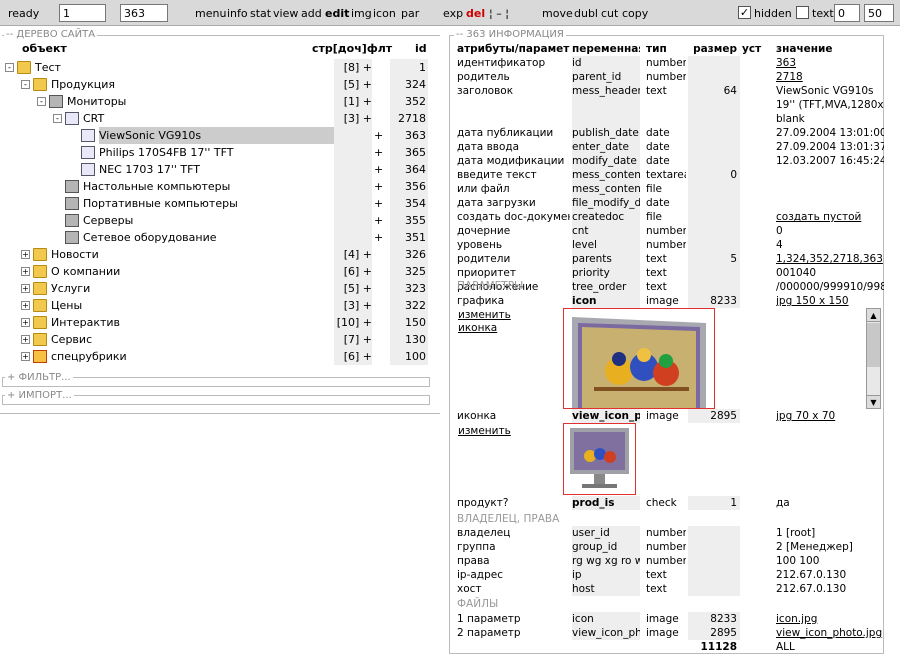 Image resolution: width=900 pixels, height=657 pixels. I want to click on value: 1,324,352,2718,363, so click(830, 259).